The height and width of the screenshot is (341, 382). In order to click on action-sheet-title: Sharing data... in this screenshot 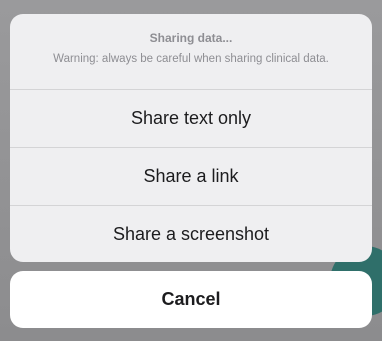, I will do `click(191, 38)`.